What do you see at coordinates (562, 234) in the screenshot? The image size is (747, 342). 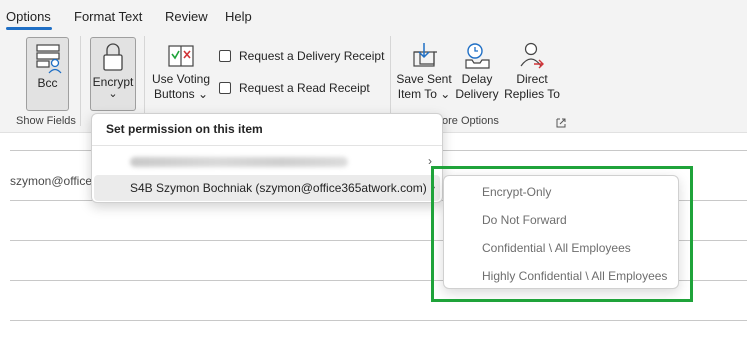 I see `highlight-annotation-box` at bounding box center [562, 234].